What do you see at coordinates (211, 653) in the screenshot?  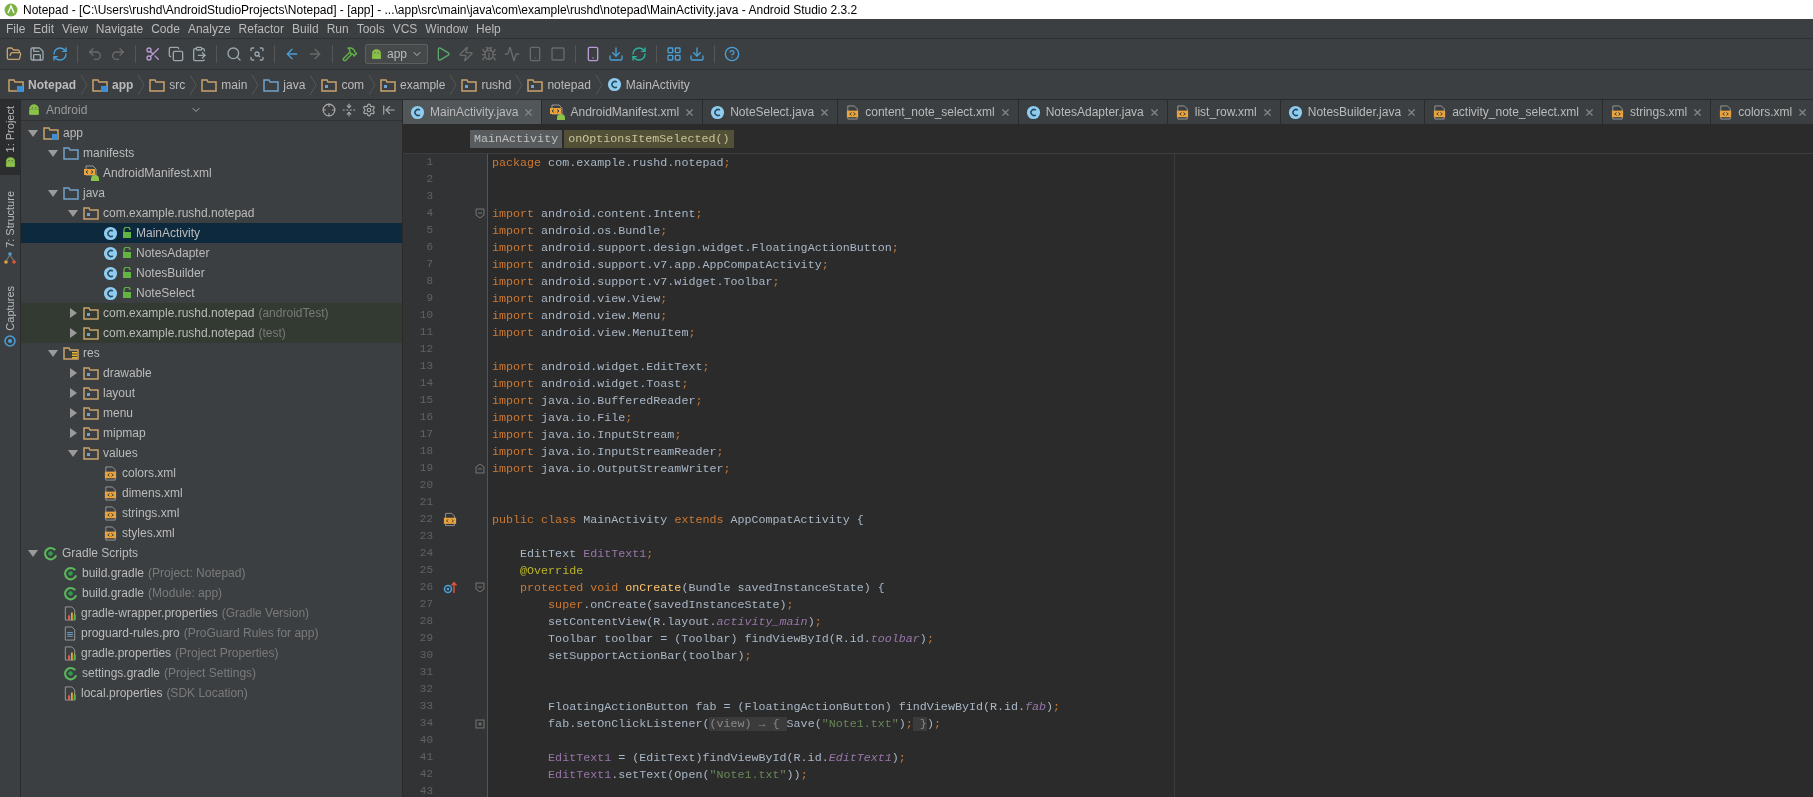 I see `tree-item: gradle.properties (Project Properties)` at bounding box center [211, 653].